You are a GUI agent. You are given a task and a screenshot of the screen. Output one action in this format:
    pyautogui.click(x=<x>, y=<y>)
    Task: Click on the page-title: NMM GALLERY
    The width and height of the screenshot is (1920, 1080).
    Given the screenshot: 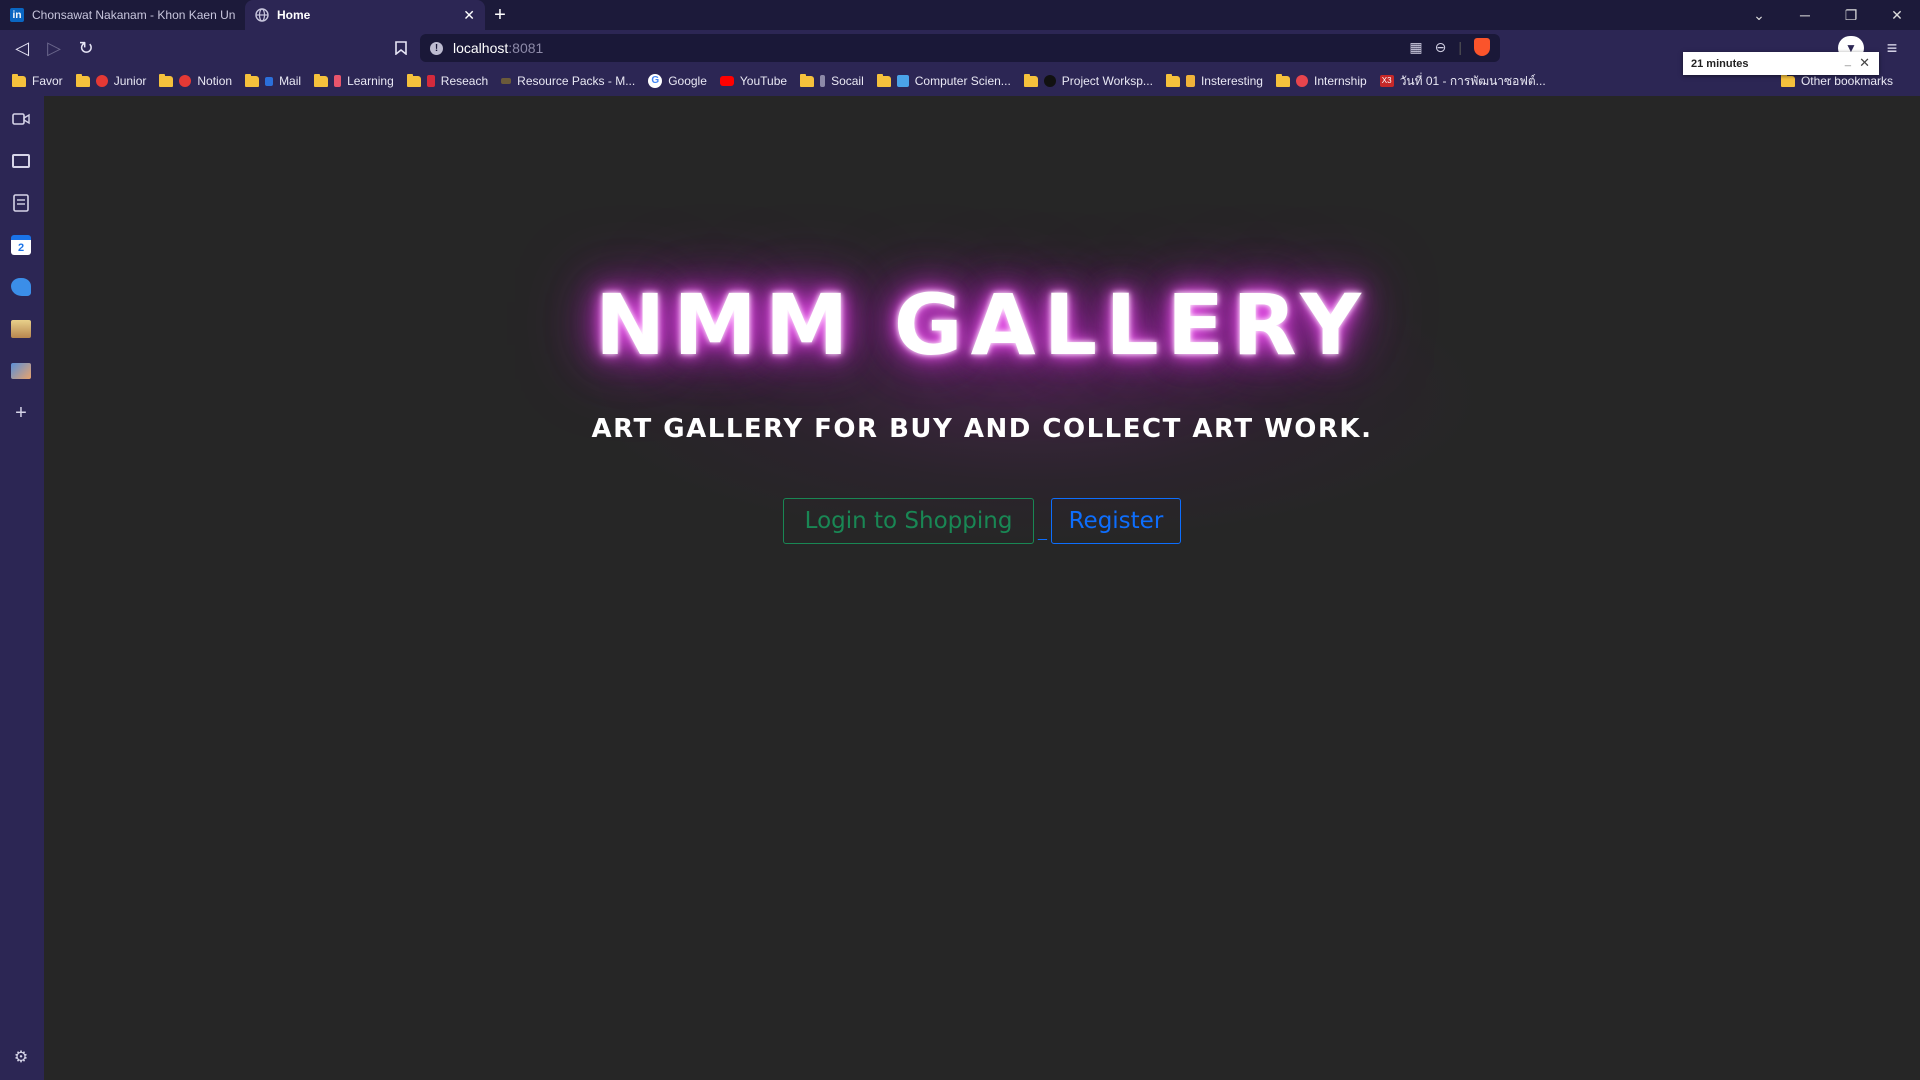 What is the action you would take?
    pyautogui.click(x=982, y=325)
    